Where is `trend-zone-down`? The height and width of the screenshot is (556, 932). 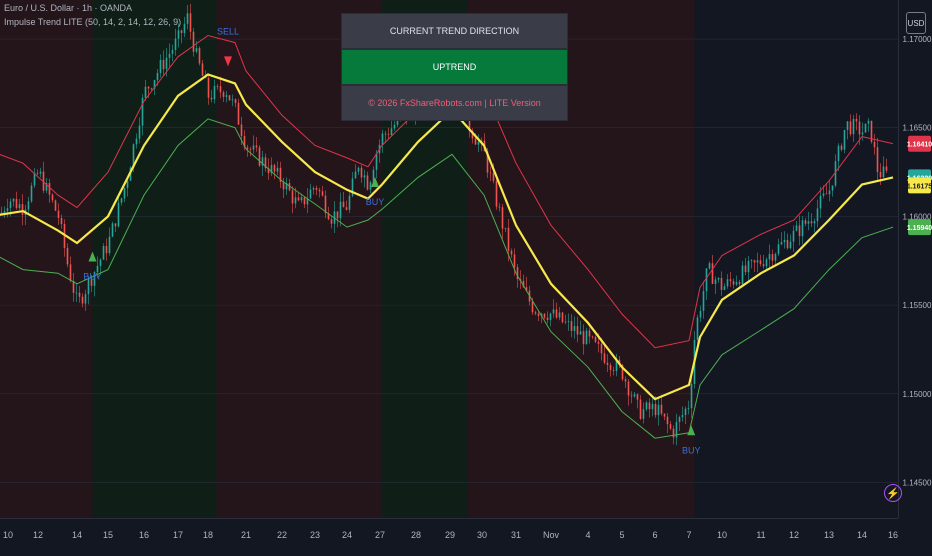 trend-zone-down is located at coordinates (46, 259).